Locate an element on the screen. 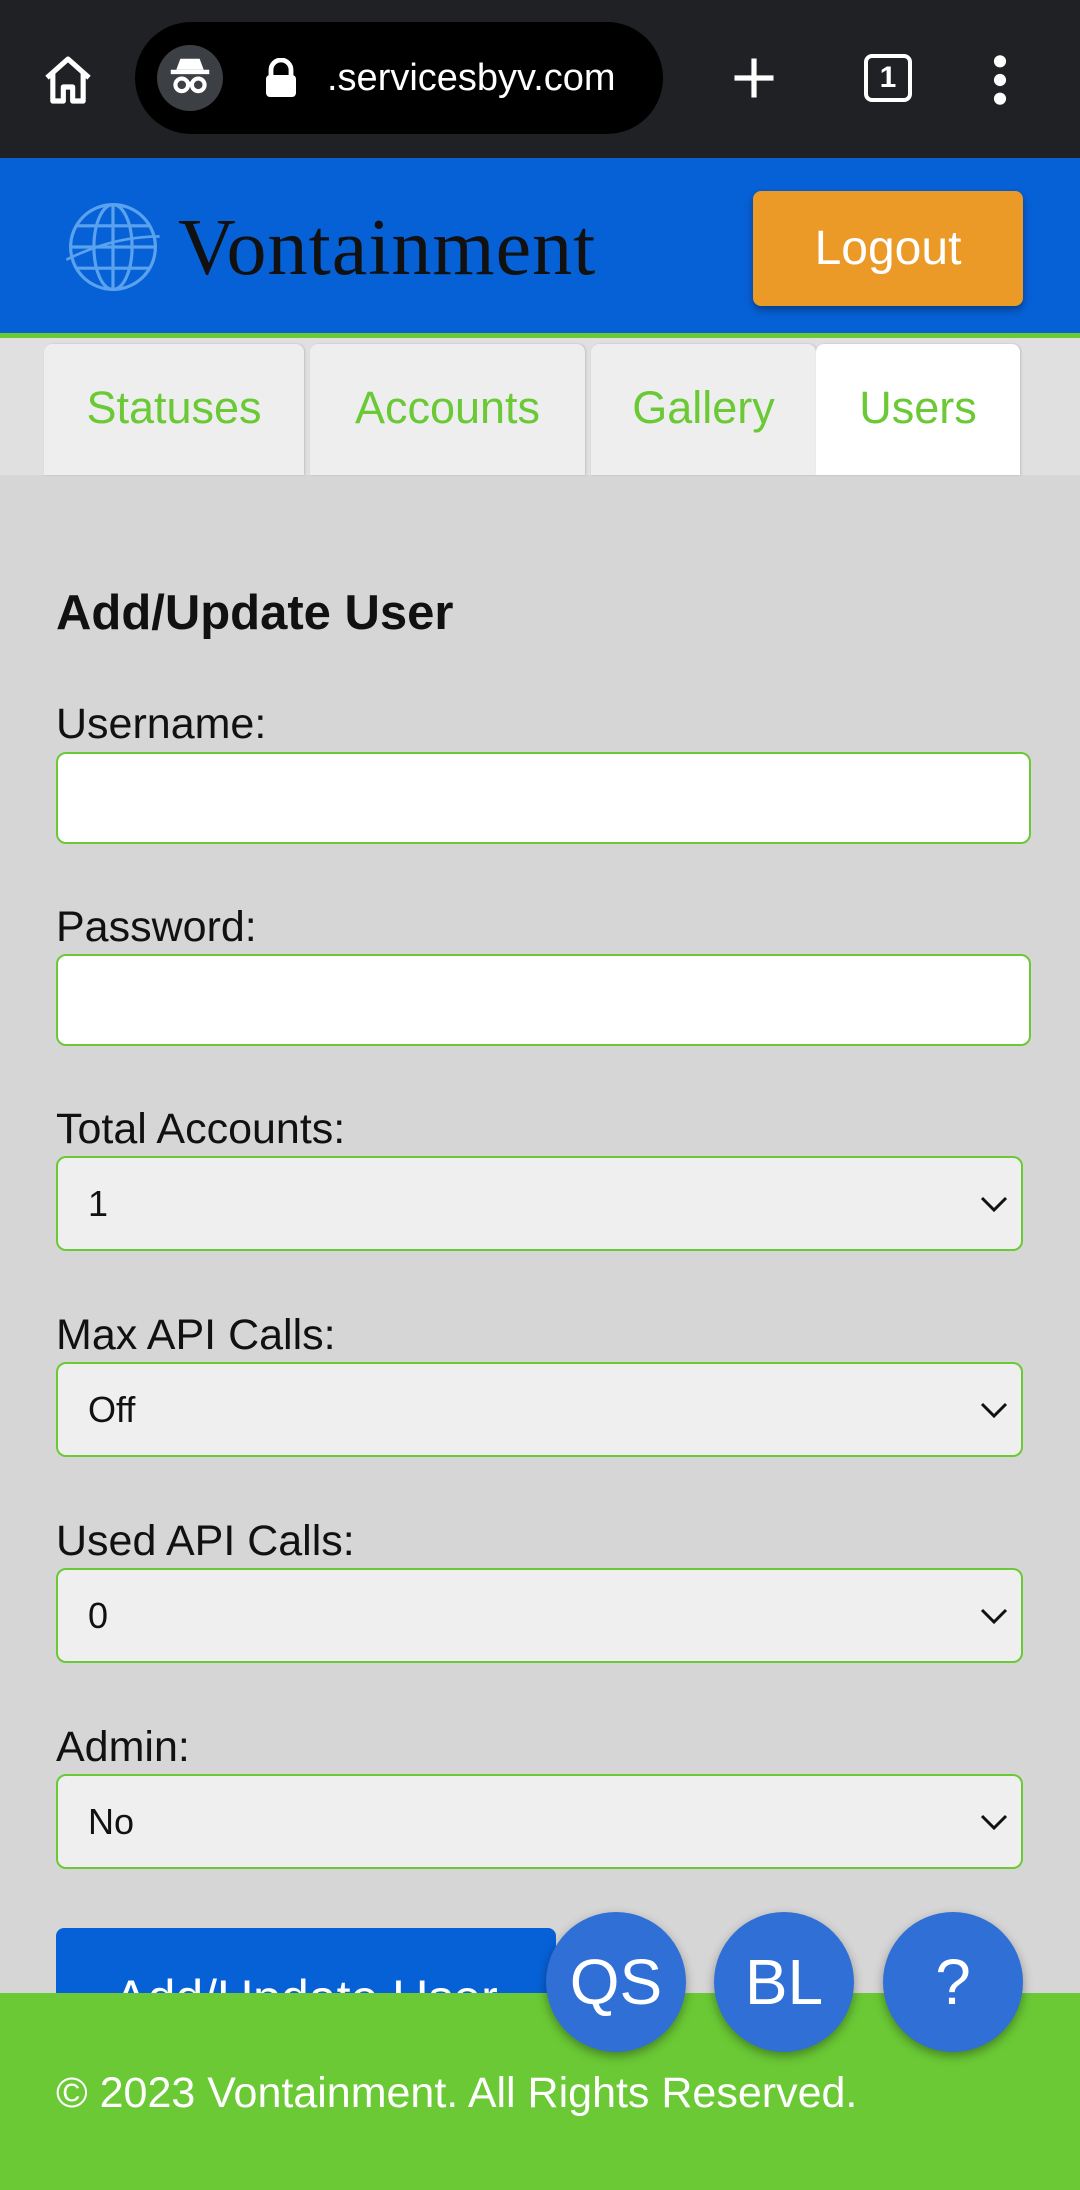 The image size is (1080, 2190). tab-accounts: Accounts is located at coordinates (447, 409).